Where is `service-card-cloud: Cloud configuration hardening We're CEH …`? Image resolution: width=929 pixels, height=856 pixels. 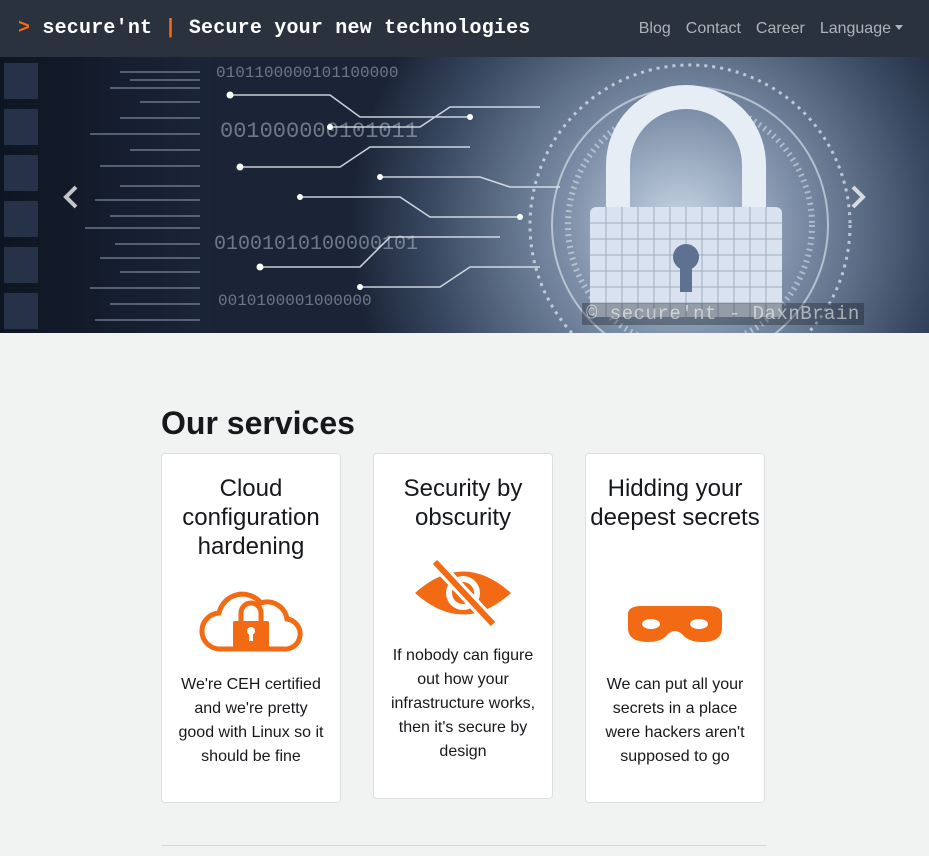
service-card-cloud: Cloud configuration hardening We're CEH … is located at coordinates (251, 628).